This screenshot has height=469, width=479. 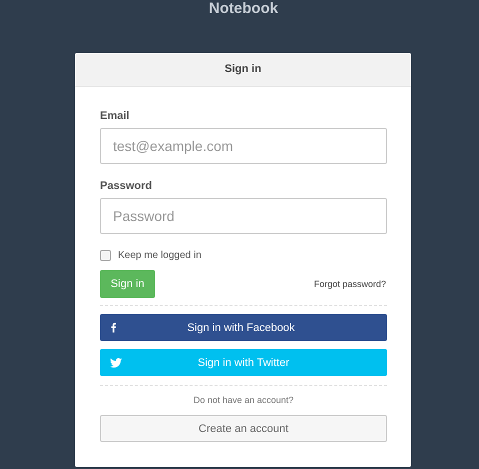 I want to click on signup-prompt: Do not have an account?, so click(x=243, y=400).